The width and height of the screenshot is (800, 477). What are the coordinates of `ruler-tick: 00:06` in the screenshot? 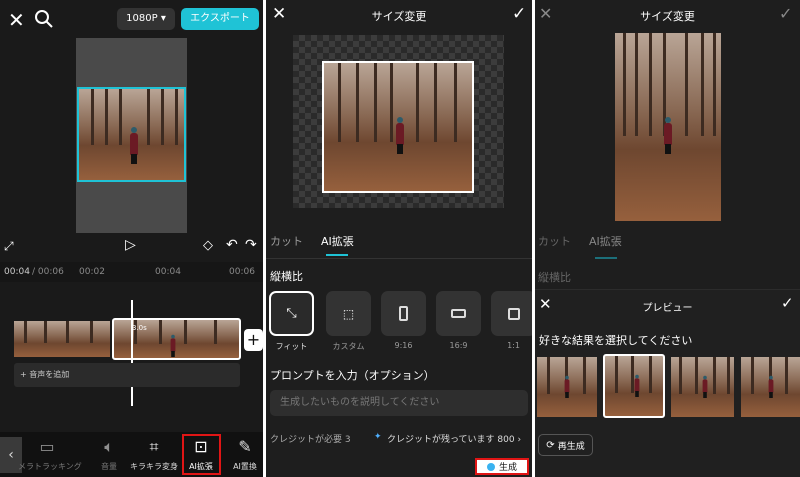 It's located at (242, 272).